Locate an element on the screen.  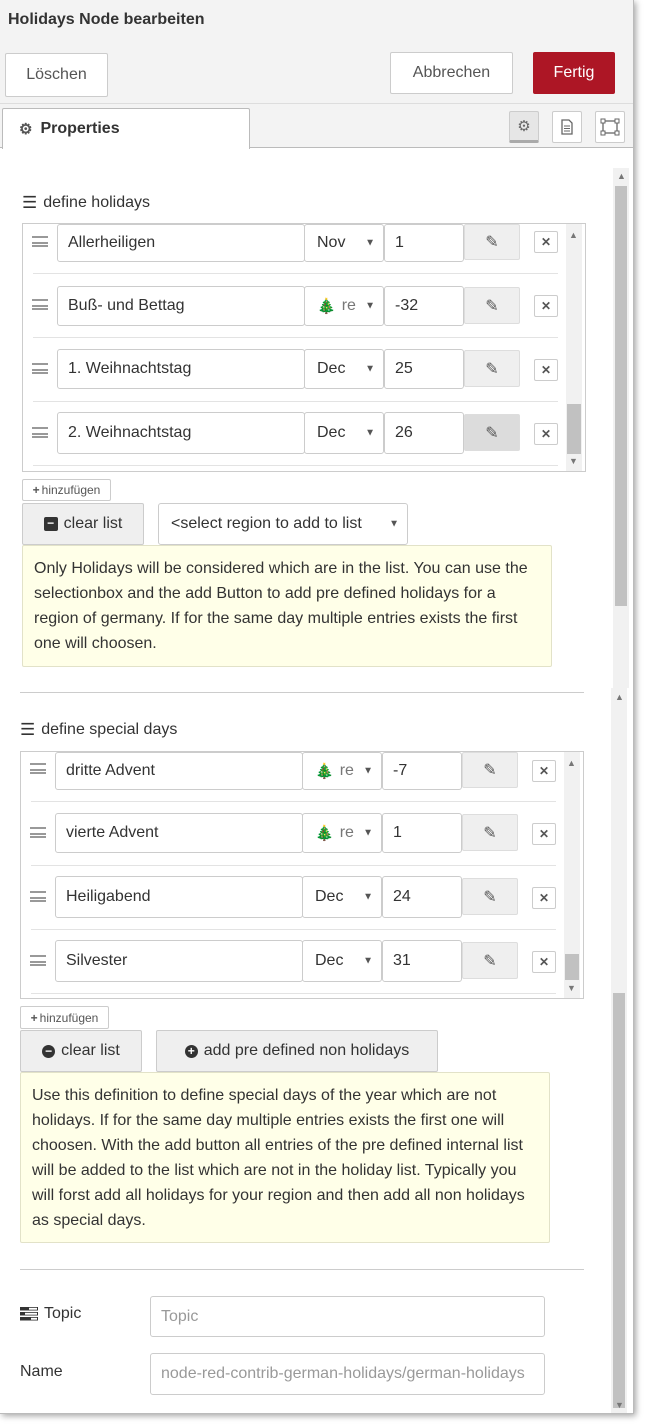
tab-properties: ⚙ Properties is located at coordinates (126, 128).